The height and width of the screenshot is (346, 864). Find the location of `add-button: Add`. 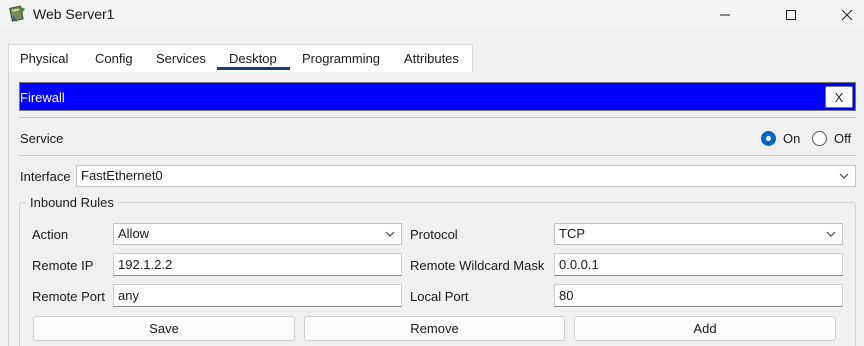

add-button: Add is located at coordinates (705, 328).